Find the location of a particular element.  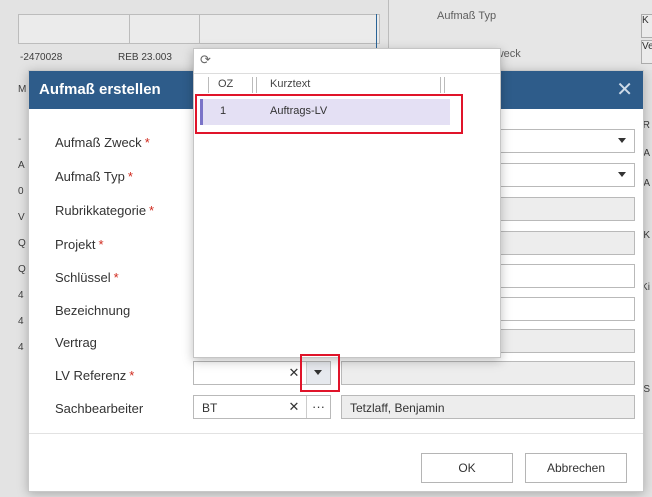

popup-grid-header: OZ Kurztext is located at coordinates (347, 85).